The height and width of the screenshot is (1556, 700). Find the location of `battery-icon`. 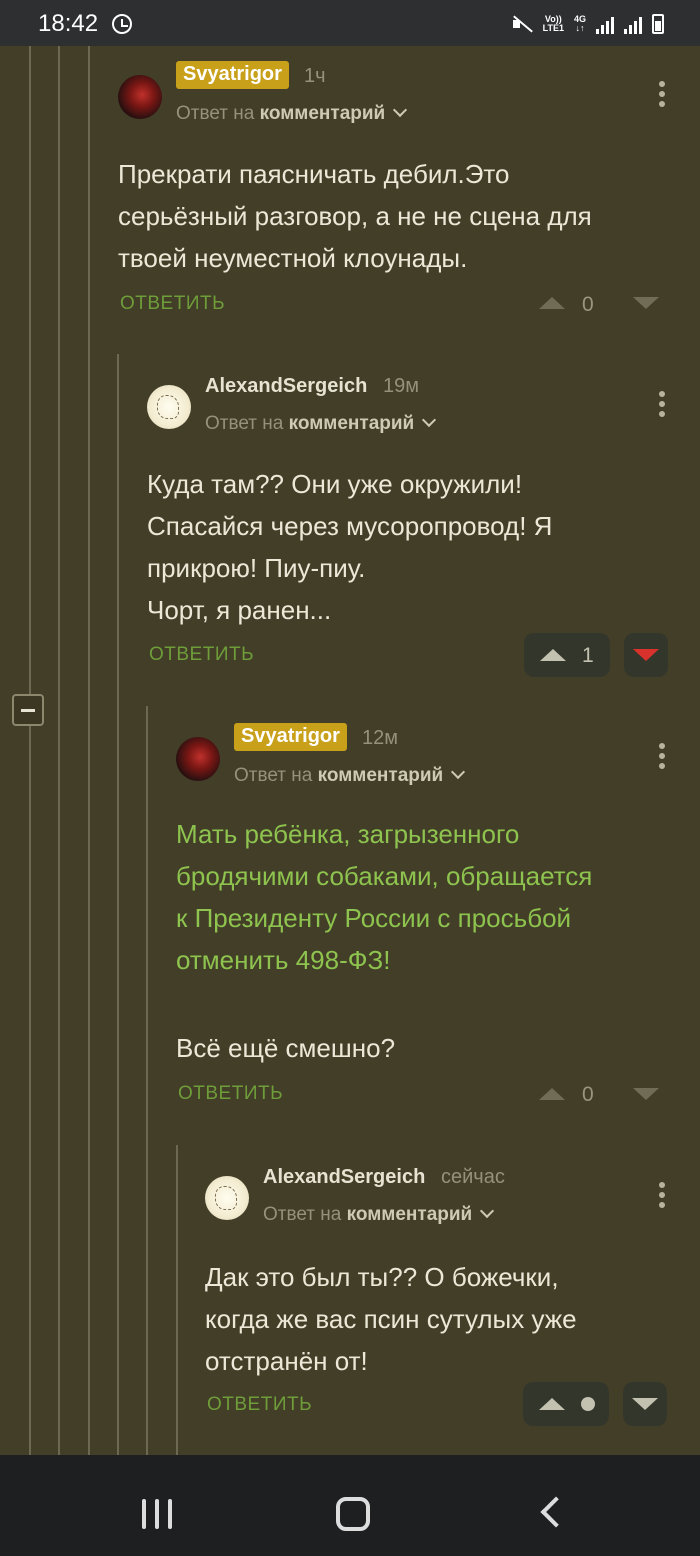

battery-icon is located at coordinates (658, 24).